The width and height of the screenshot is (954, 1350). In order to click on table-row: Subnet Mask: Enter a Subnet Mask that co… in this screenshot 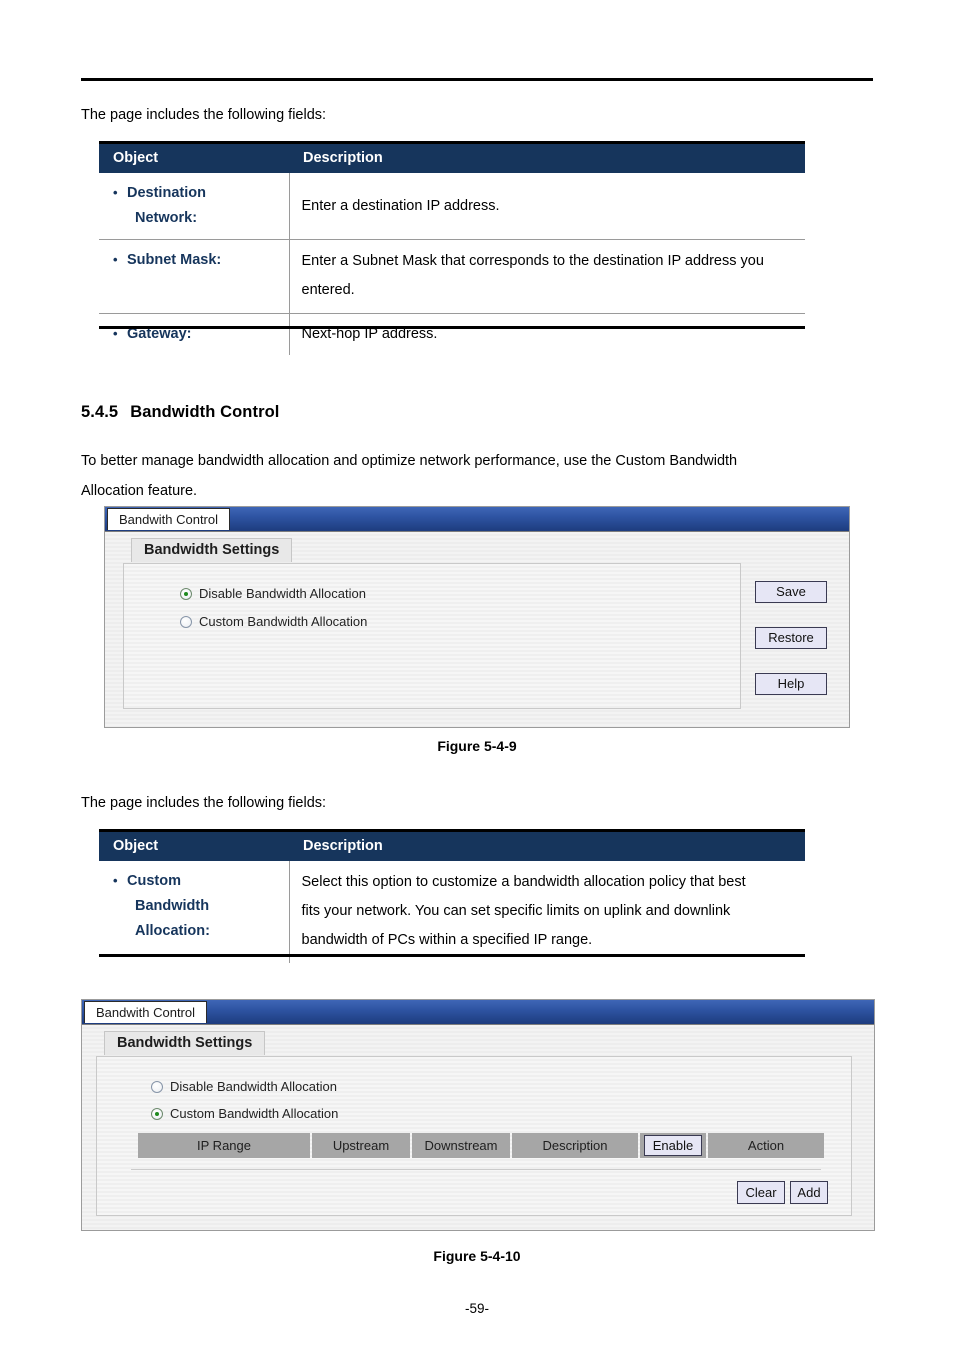, I will do `click(452, 276)`.